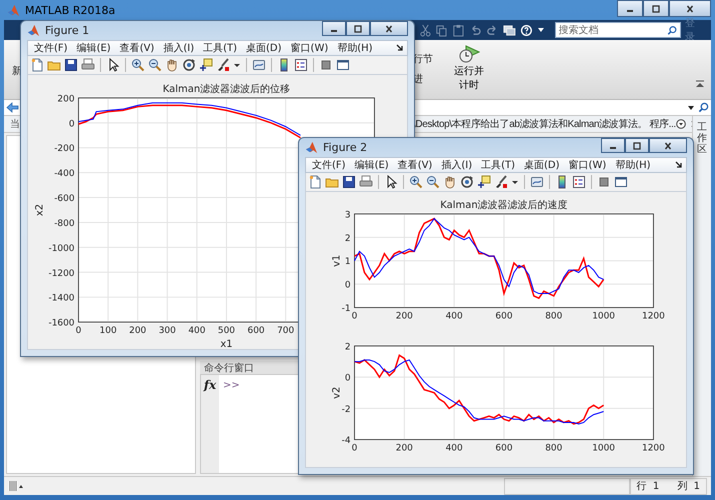  I want to click on run-and-time-button: 运行并 计时, so click(469, 69).